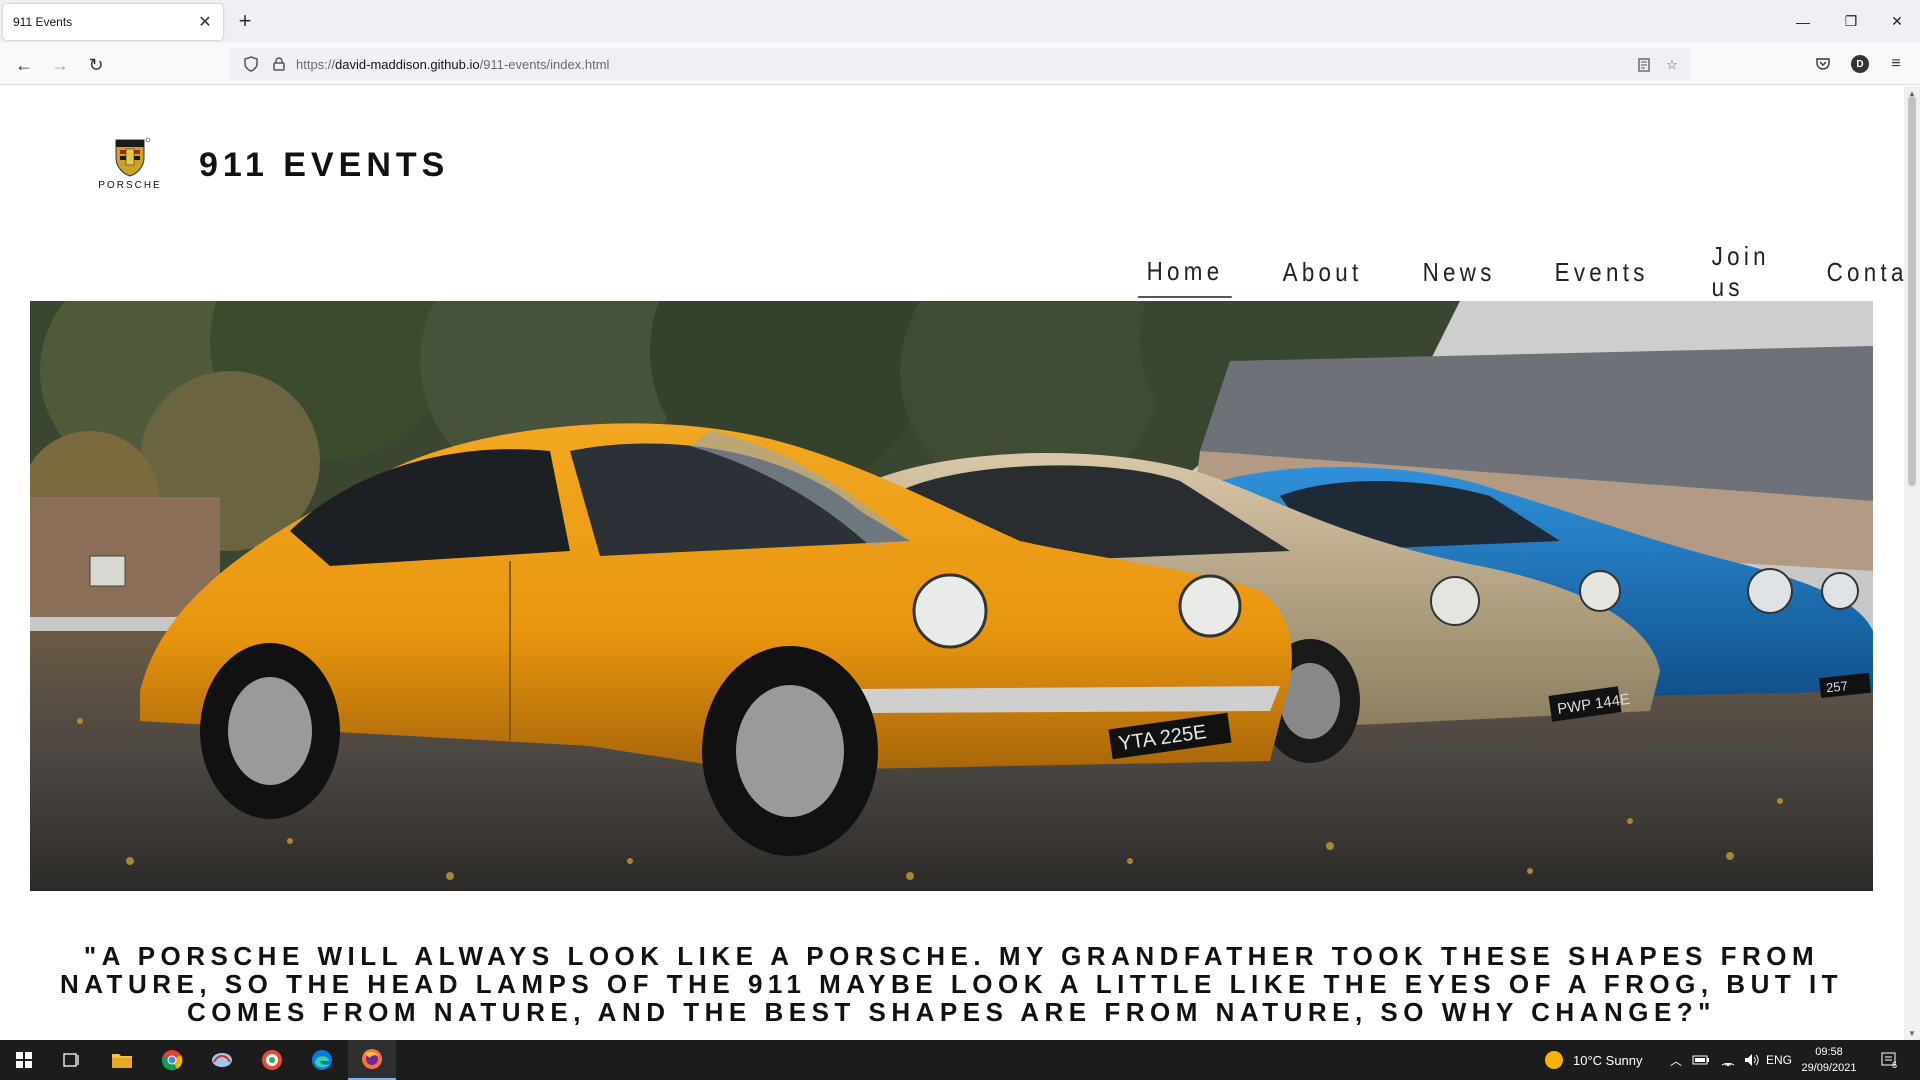  What do you see at coordinates (1779, 1060) in the screenshot?
I see `language-indicator: ENG` at bounding box center [1779, 1060].